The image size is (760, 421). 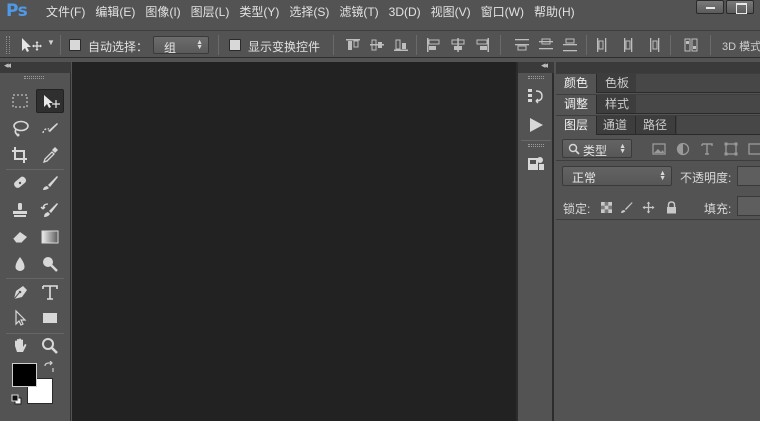 I want to click on rectangular-marquee-tool, so click(x=20, y=101).